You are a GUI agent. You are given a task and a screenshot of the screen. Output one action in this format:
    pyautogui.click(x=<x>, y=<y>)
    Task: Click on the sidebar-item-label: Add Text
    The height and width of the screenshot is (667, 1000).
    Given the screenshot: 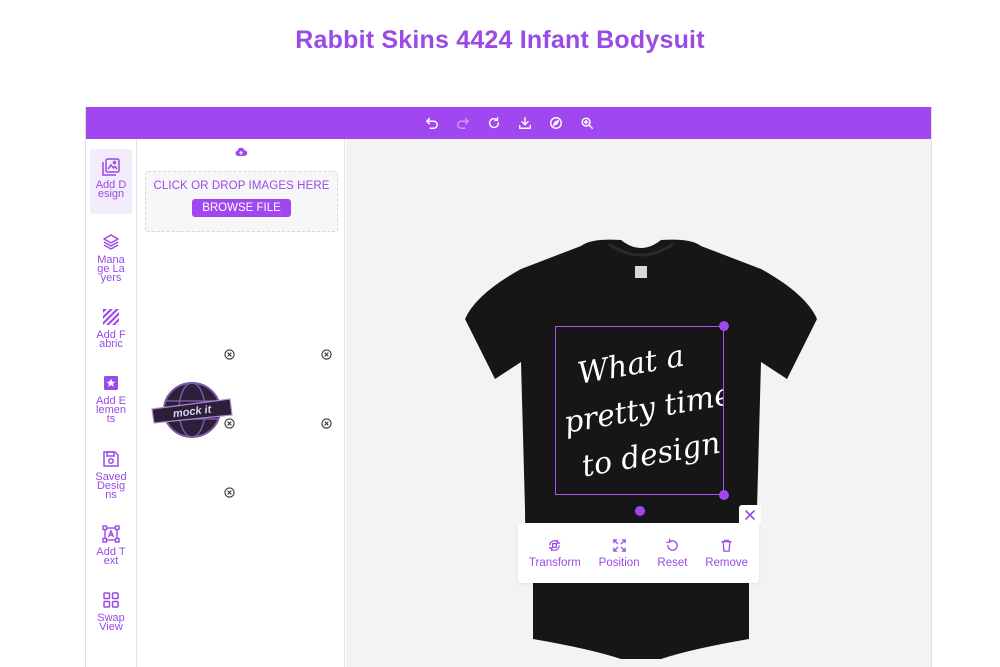 What is the action you would take?
    pyautogui.click(x=111, y=556)
    